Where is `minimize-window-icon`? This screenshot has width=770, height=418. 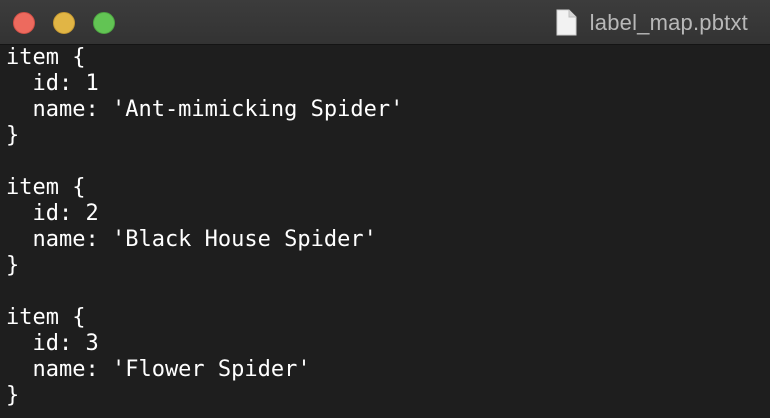 minimize-window-icon is located at coordinates (64, 23).